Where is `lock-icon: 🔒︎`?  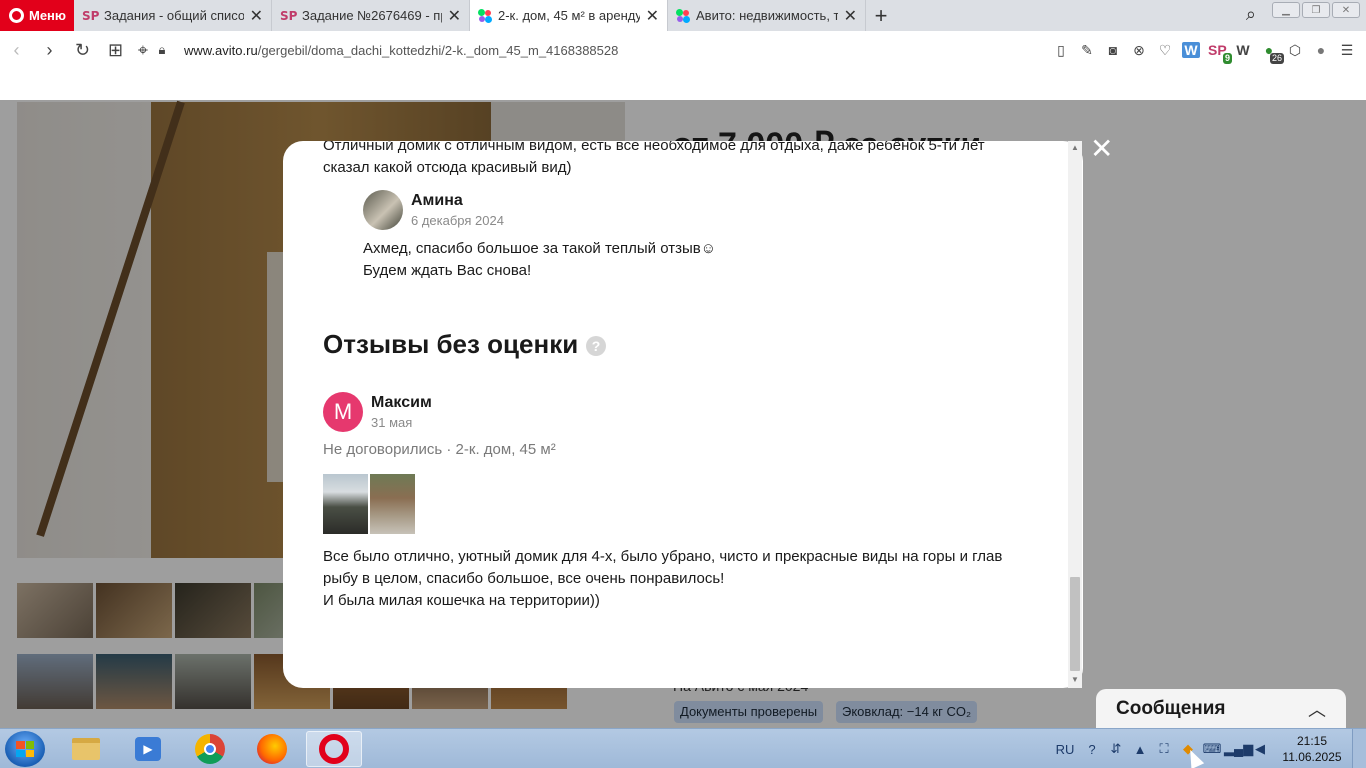
lock-icon: 🔒︎ is located at coordinates (162, 50).